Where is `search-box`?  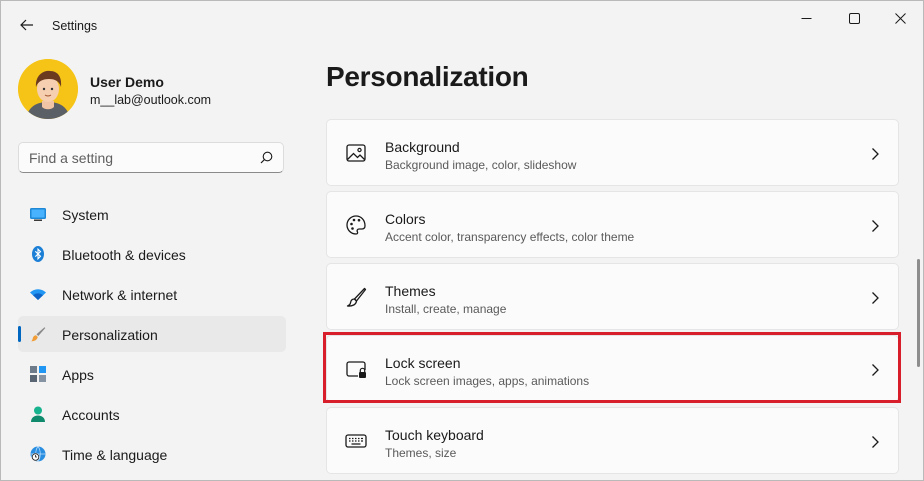
search-box is located at coordinates (151, 157).